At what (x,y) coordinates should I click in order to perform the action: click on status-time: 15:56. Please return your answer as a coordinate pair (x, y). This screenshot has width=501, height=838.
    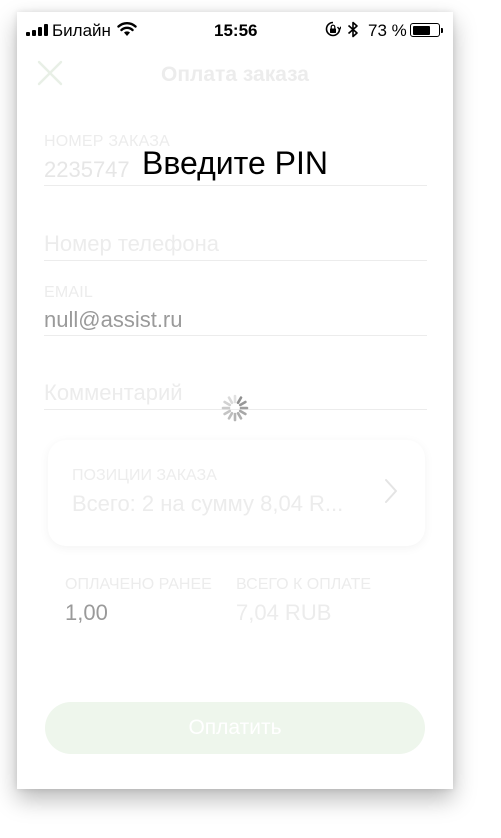
    Looking at the image, I should click on (236, 30).